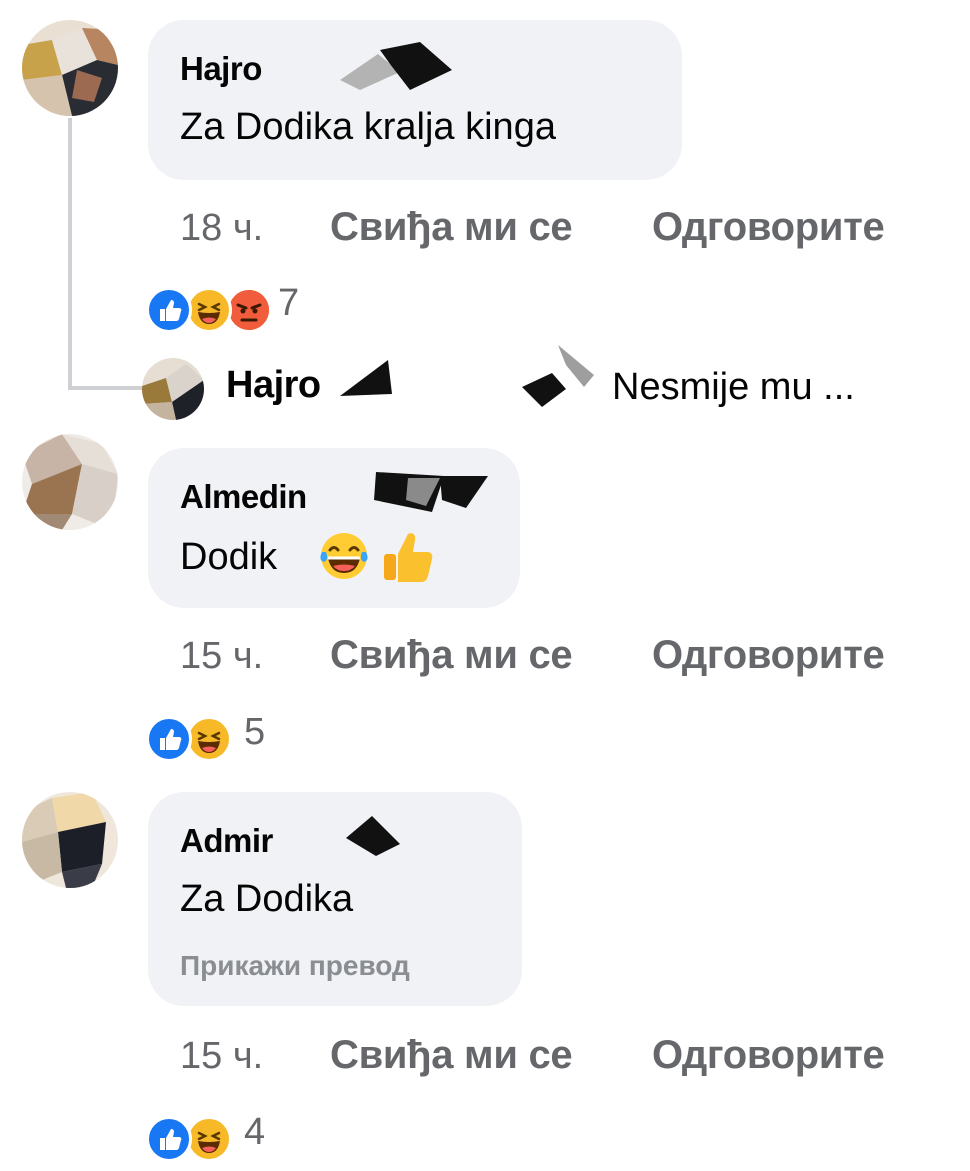 Image resolution: width=970 pixels, height=1171 pixels. Describe the element at coordinates (221, 69) in the screenshot. I see `comment-author: Hajro` at that location.